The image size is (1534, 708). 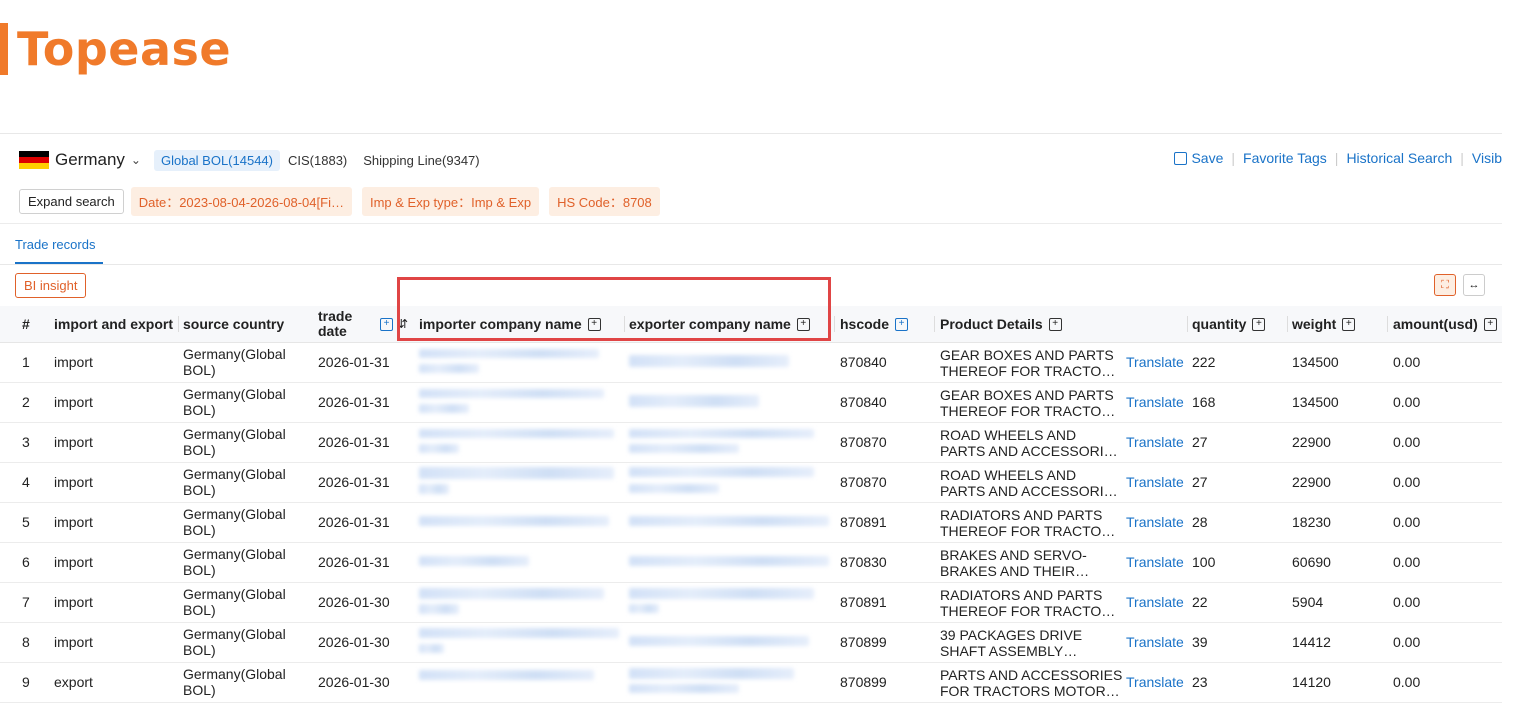 I want to click on weight-cell: 134500, so click(x=1315, y=402).